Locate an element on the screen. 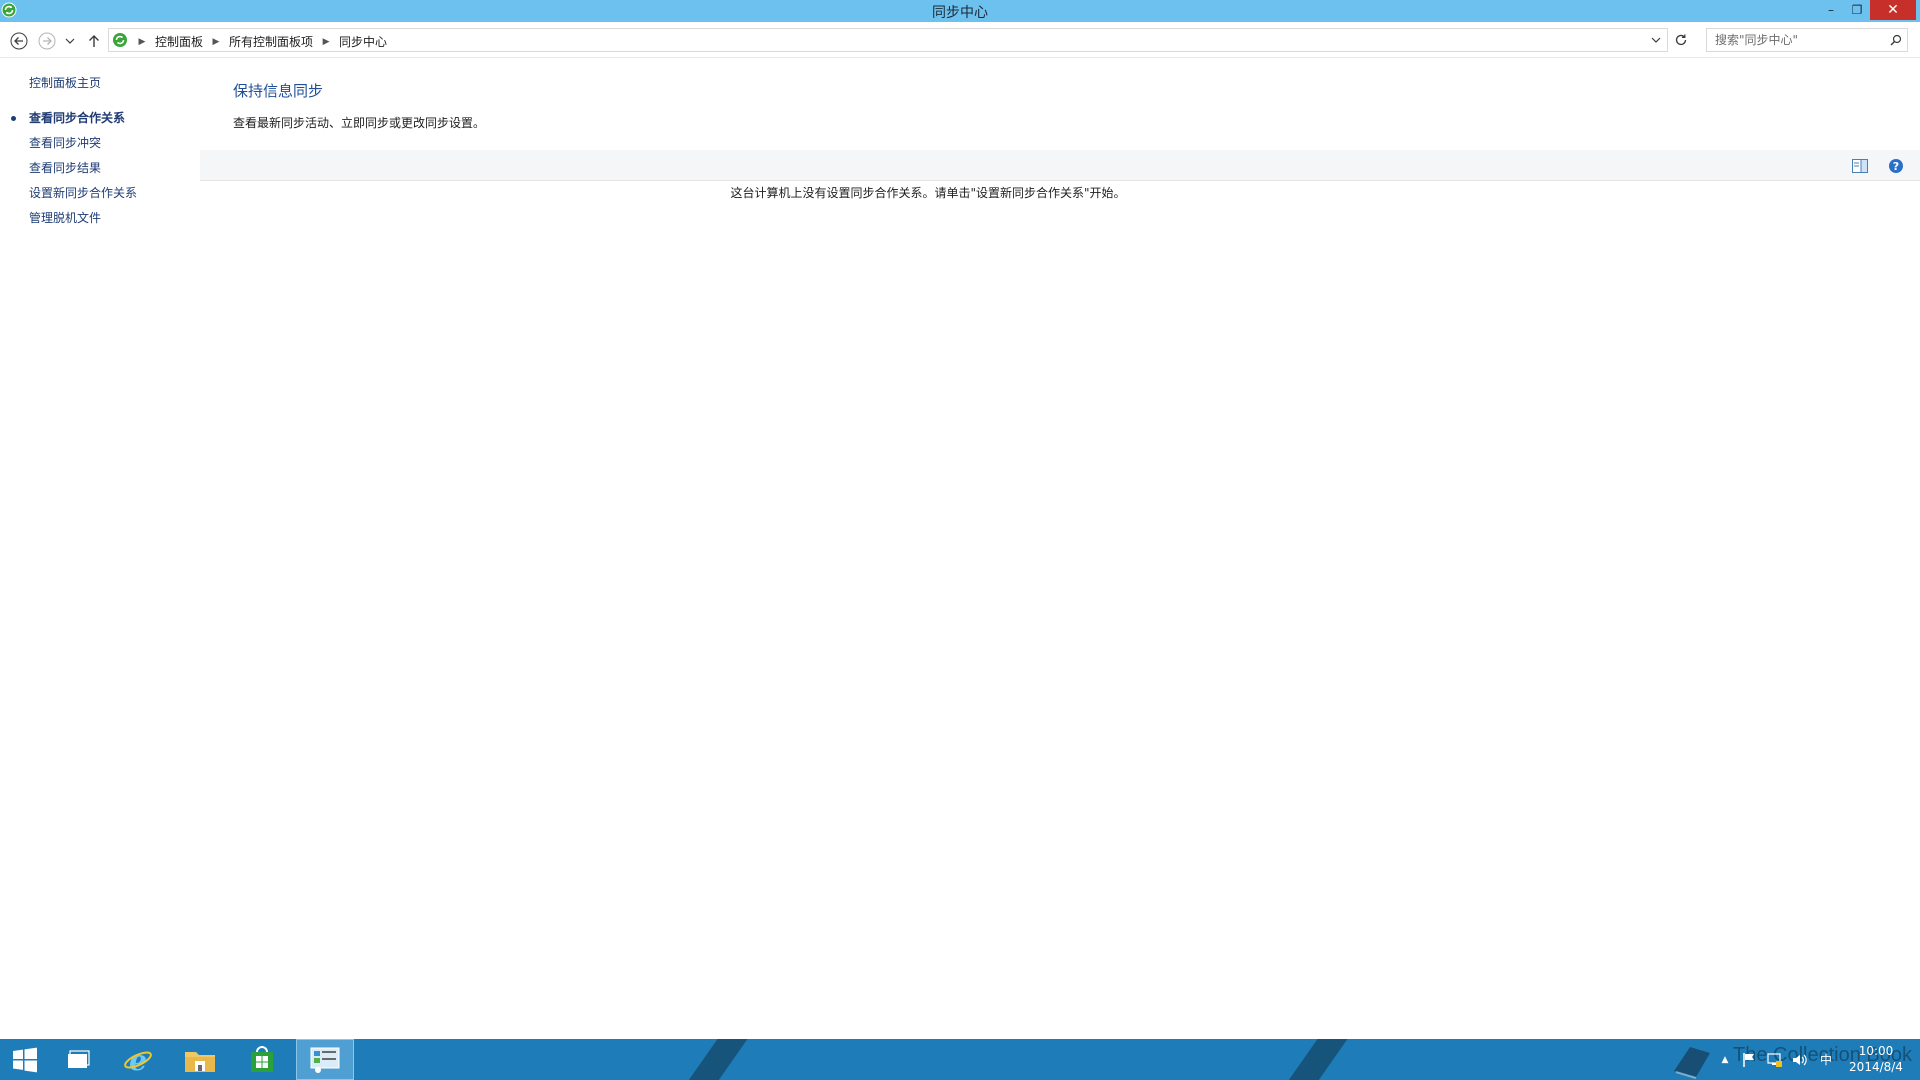 The image size is (1920, 1080). refresh-icon is located at coordinates (1681, 40).